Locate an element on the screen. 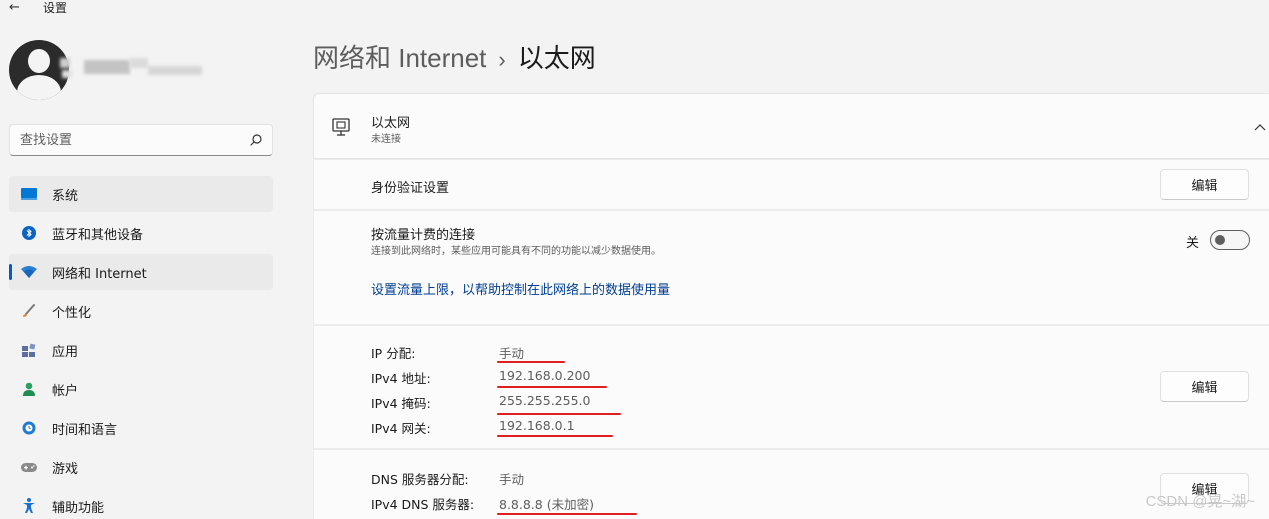 This screenshot has height=519, width=1269. toggle-knob is located at coordinates (1220, 240).